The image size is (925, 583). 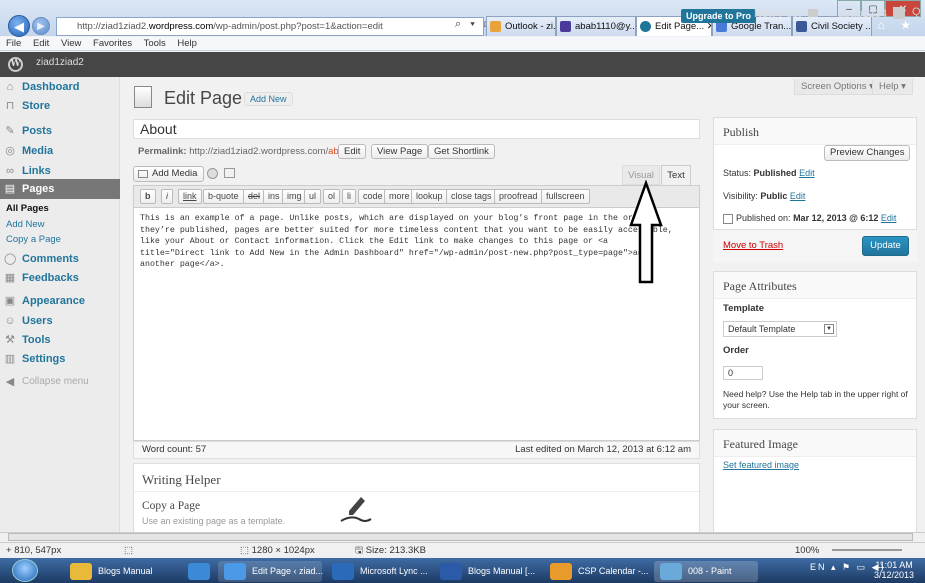 I want to click on qt-ul: ul, so click(x=313, y=196).